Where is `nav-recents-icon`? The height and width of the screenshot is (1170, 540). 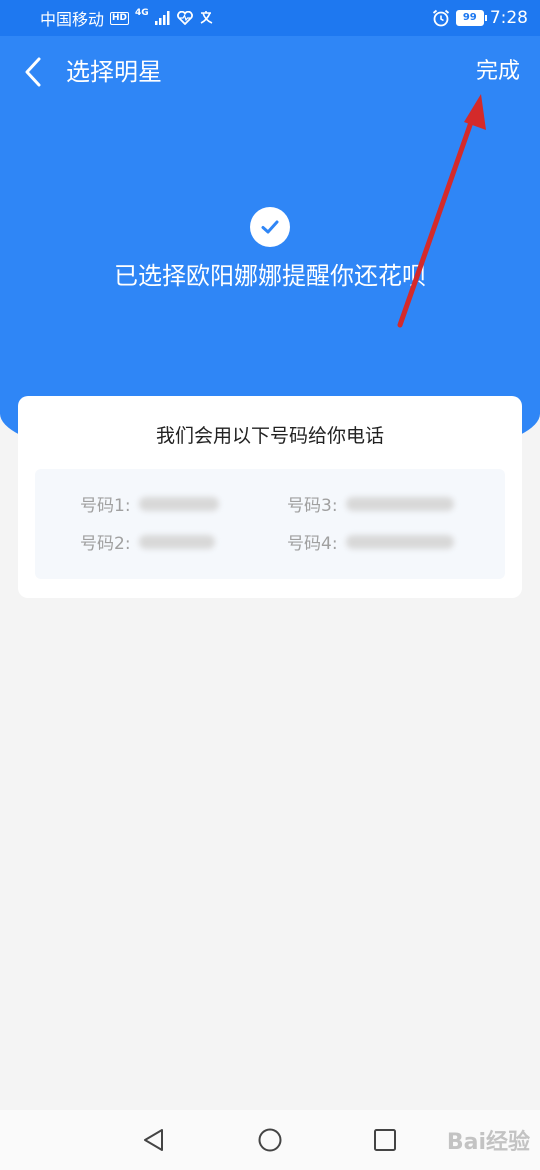 nav-recents-icon is located at coordinates (385, 1140).